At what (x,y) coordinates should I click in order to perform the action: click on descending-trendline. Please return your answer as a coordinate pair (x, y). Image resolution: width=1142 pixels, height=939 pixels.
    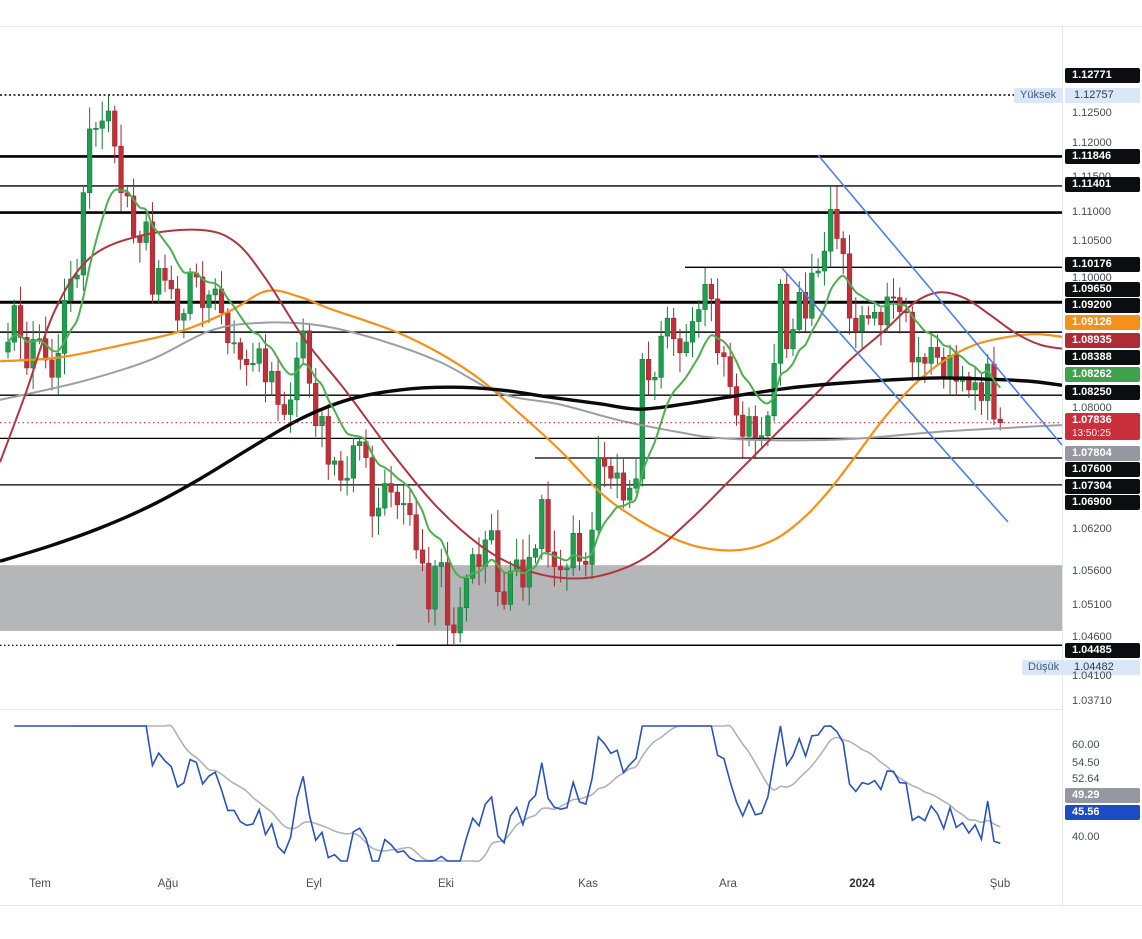
    Looking at the image, I should click on (940, 300).